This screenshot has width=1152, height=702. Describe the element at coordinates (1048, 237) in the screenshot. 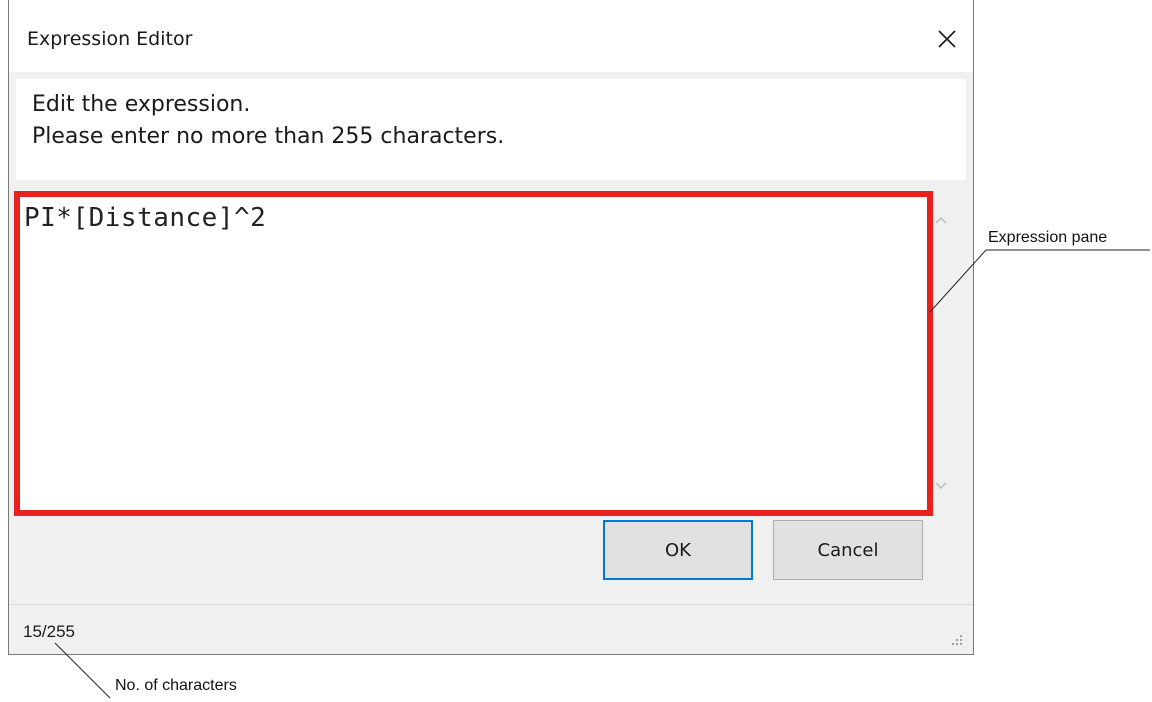

I see `callout-expression-pane: Expression pane` at that location.